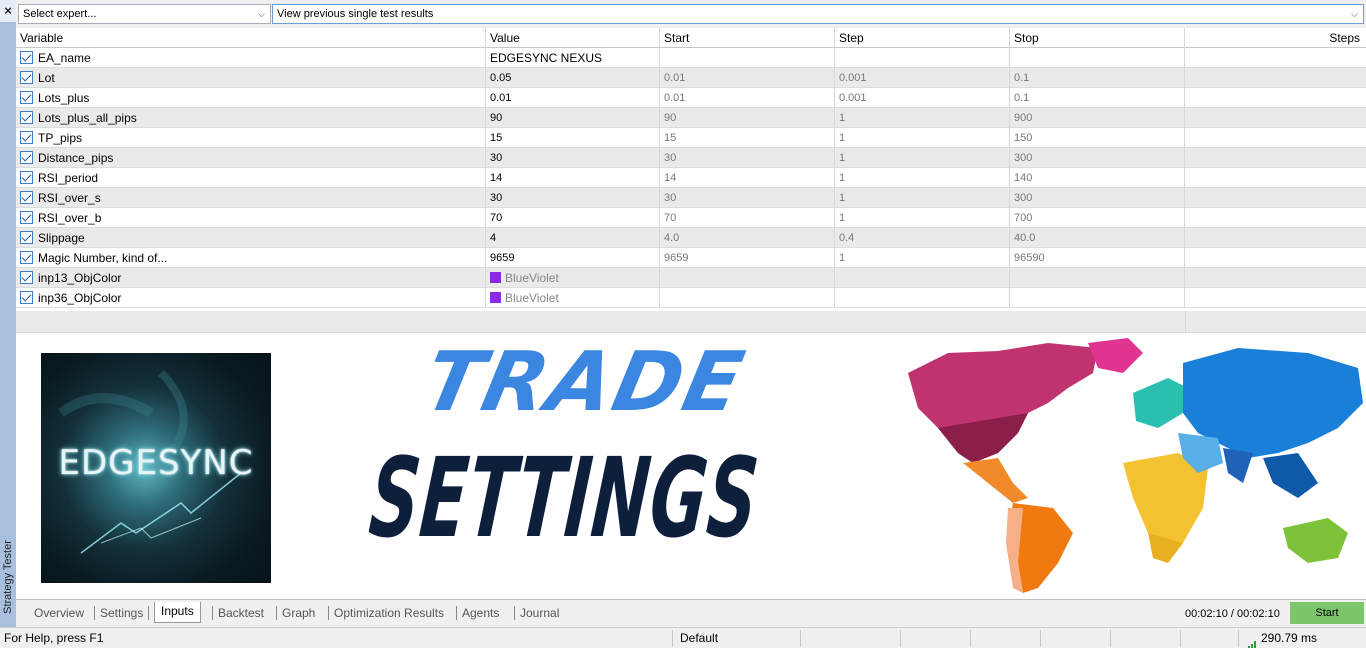 The width and height of the screenshot is (1366, 648). Describe the element at coordinates (573, 78) in the screenshot. I see `value-cell: 0.05` at that location.